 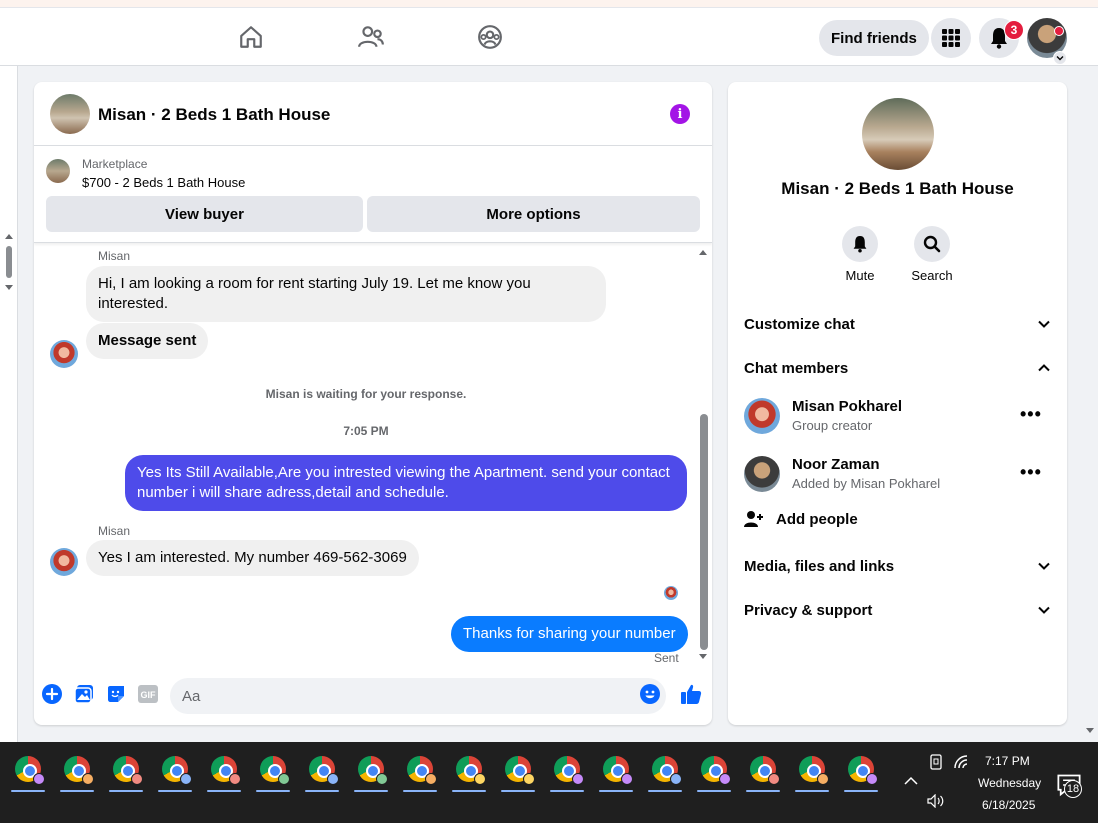 I want to click on member-row: Noor Zaman Added by Misan Pokharel •••, so click(x=897, y=478).